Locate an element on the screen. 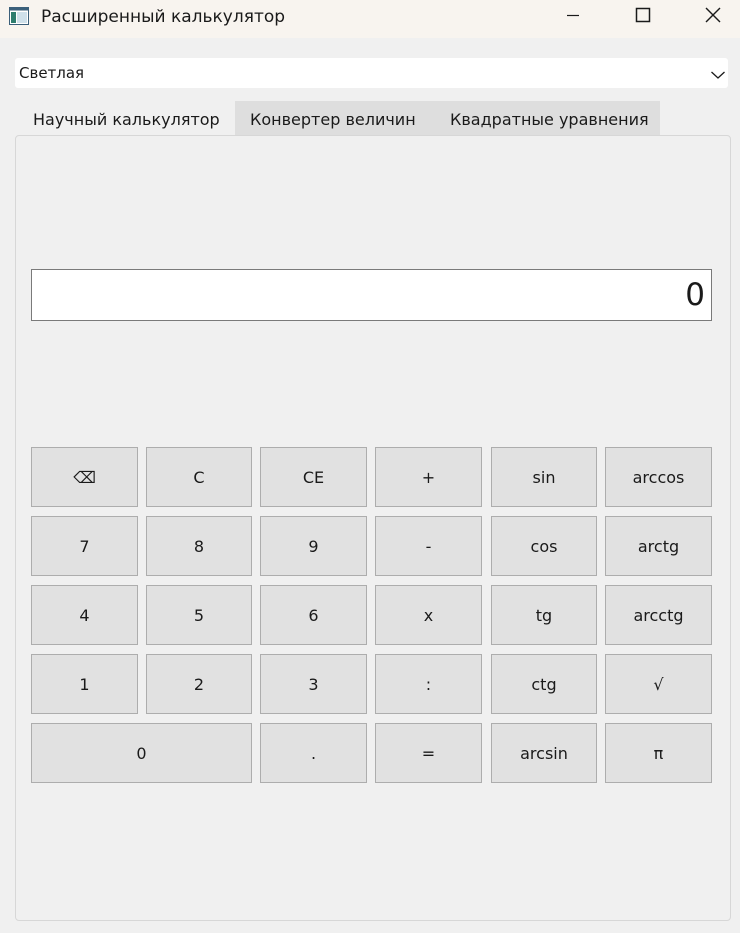 This screenshot has height=933, width=740. key-label: √ is located at coordinates (658, 684).